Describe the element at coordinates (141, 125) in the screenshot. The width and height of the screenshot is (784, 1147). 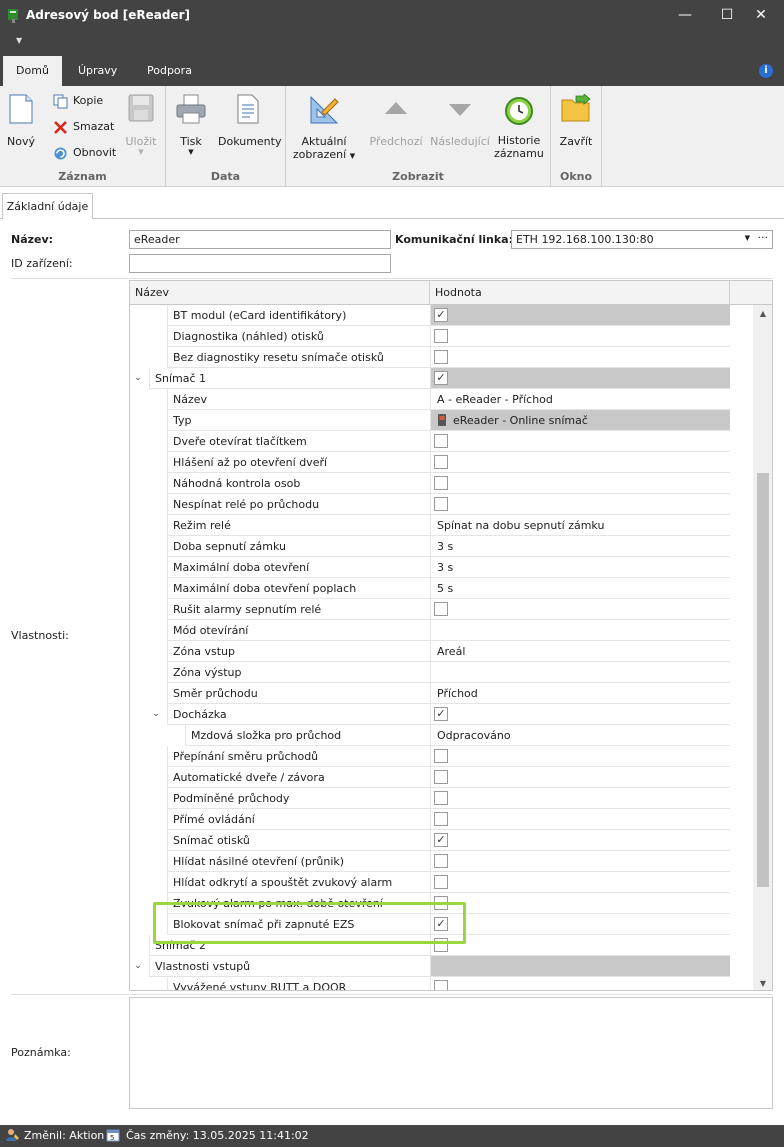
I see `save-button: Uložit ▼` at that location.